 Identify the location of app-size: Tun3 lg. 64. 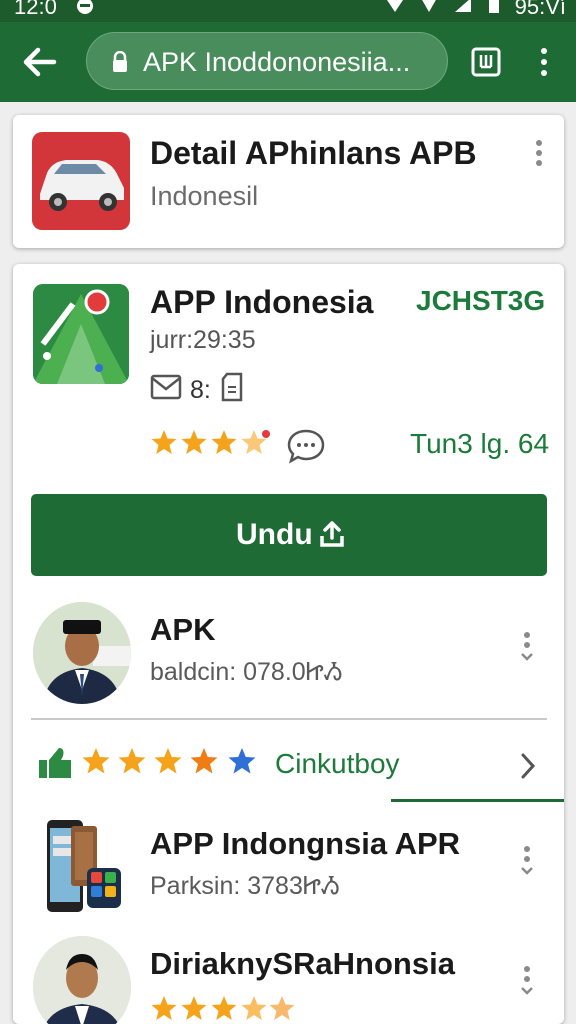
(480, 443).